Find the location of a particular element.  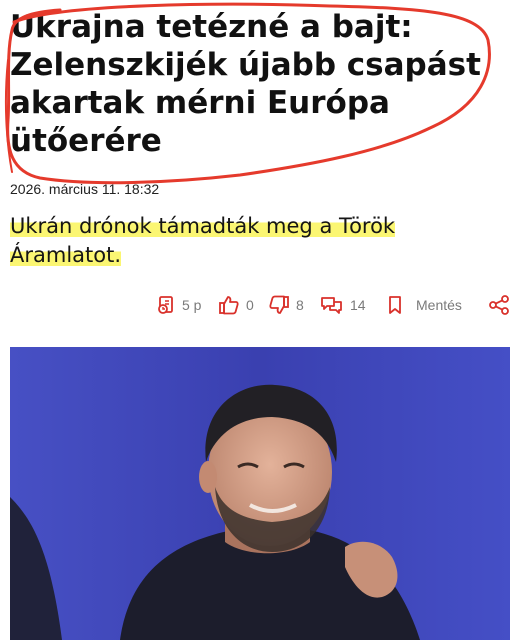

comments-icon is located at coordinates (331, 305).